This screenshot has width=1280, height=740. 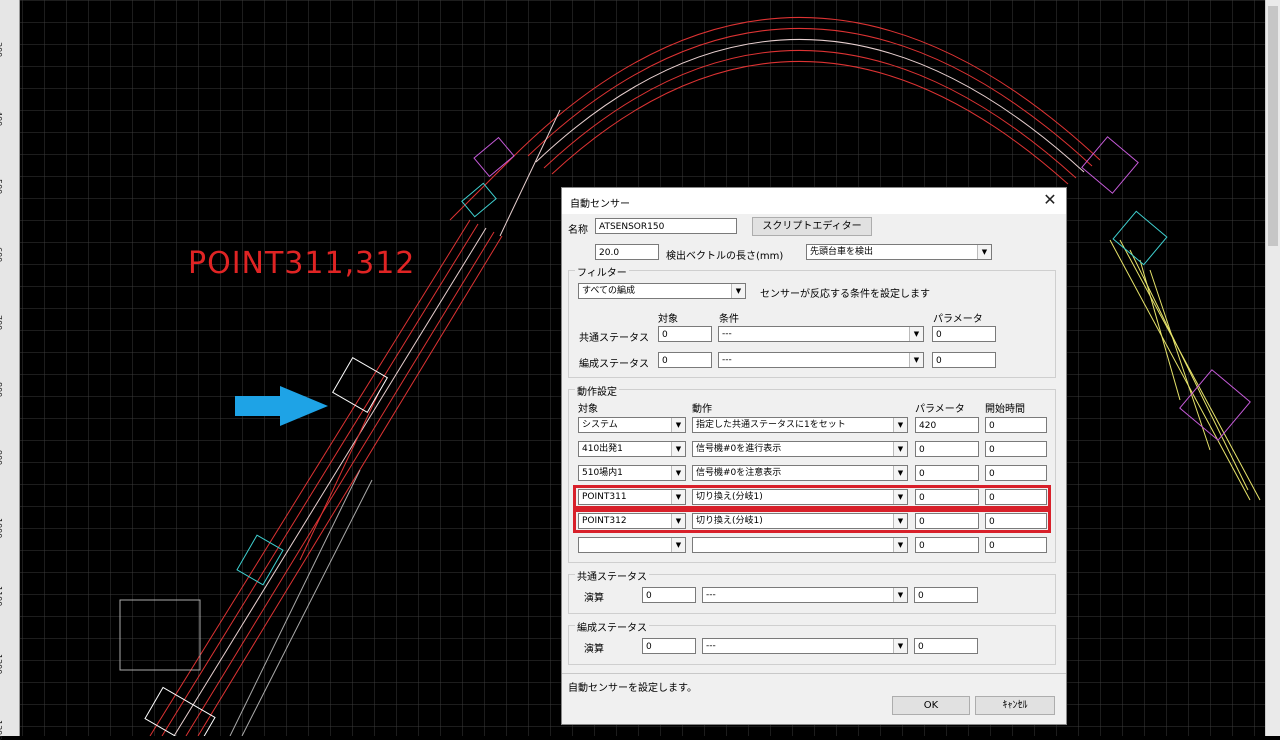 I want to click on ruler-tick: 900, so click(x=1, y=458).